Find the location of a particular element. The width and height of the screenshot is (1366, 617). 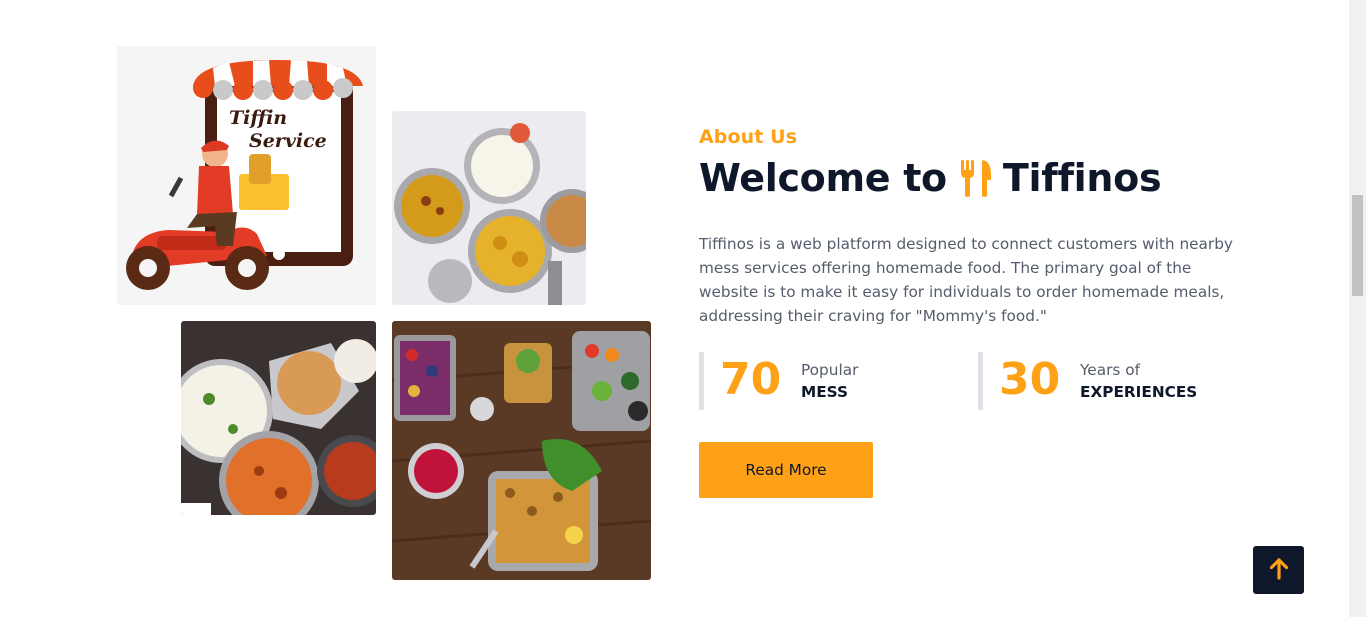

scrollbar-thumb is located at coordinates (1357, 245).